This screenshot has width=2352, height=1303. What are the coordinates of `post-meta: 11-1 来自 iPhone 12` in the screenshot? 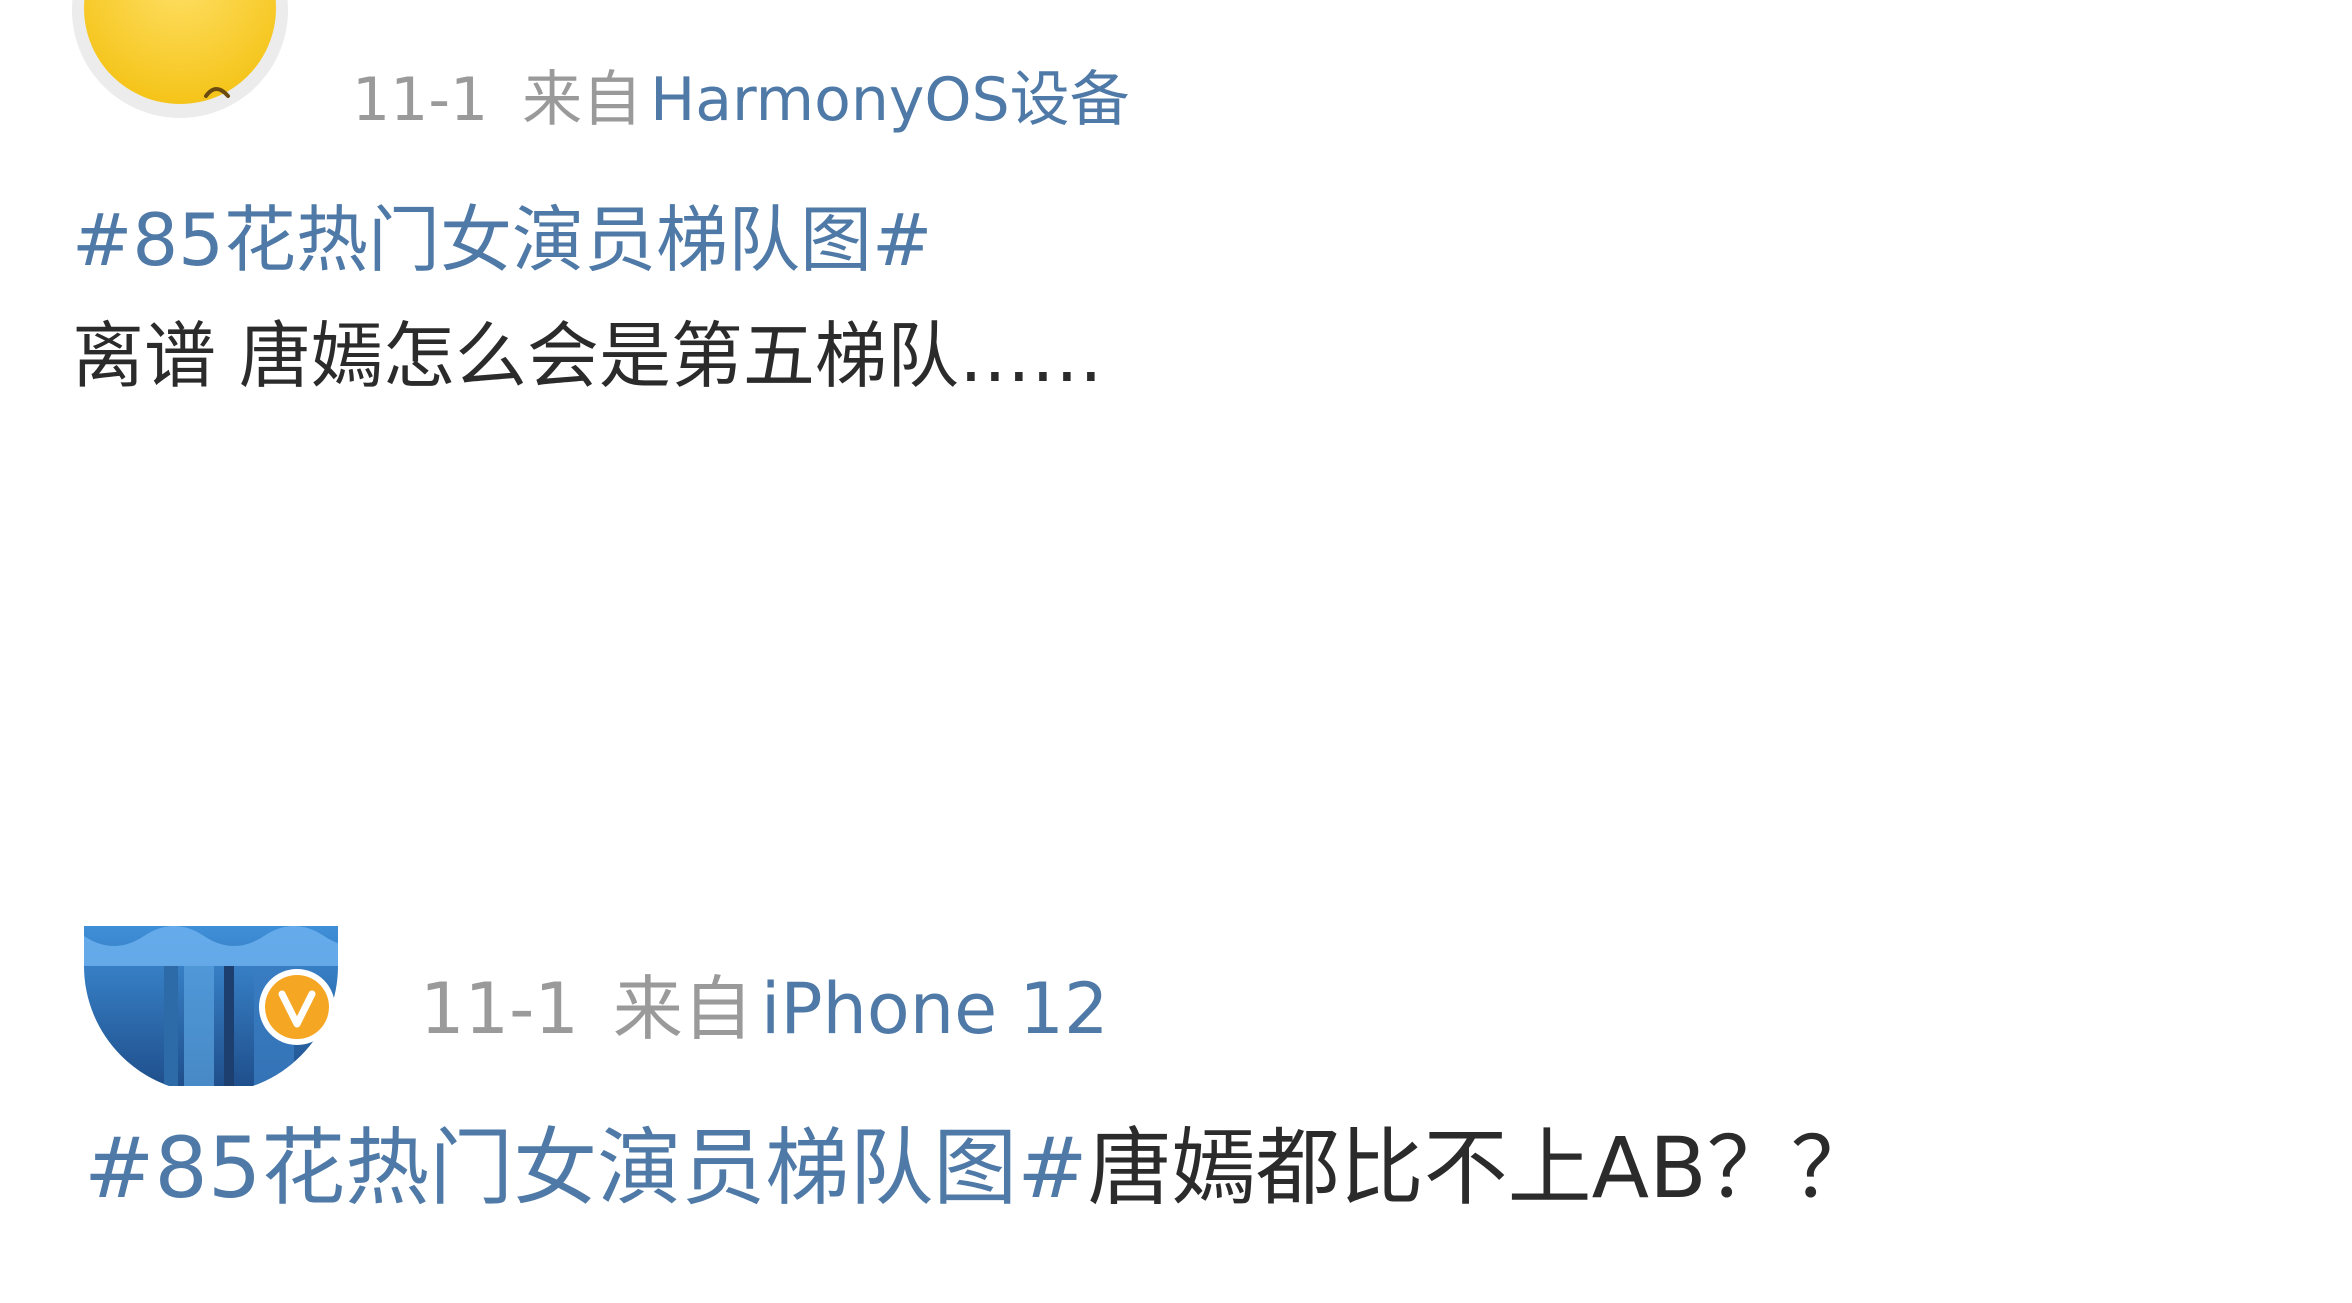 It's located at (764, 1009).